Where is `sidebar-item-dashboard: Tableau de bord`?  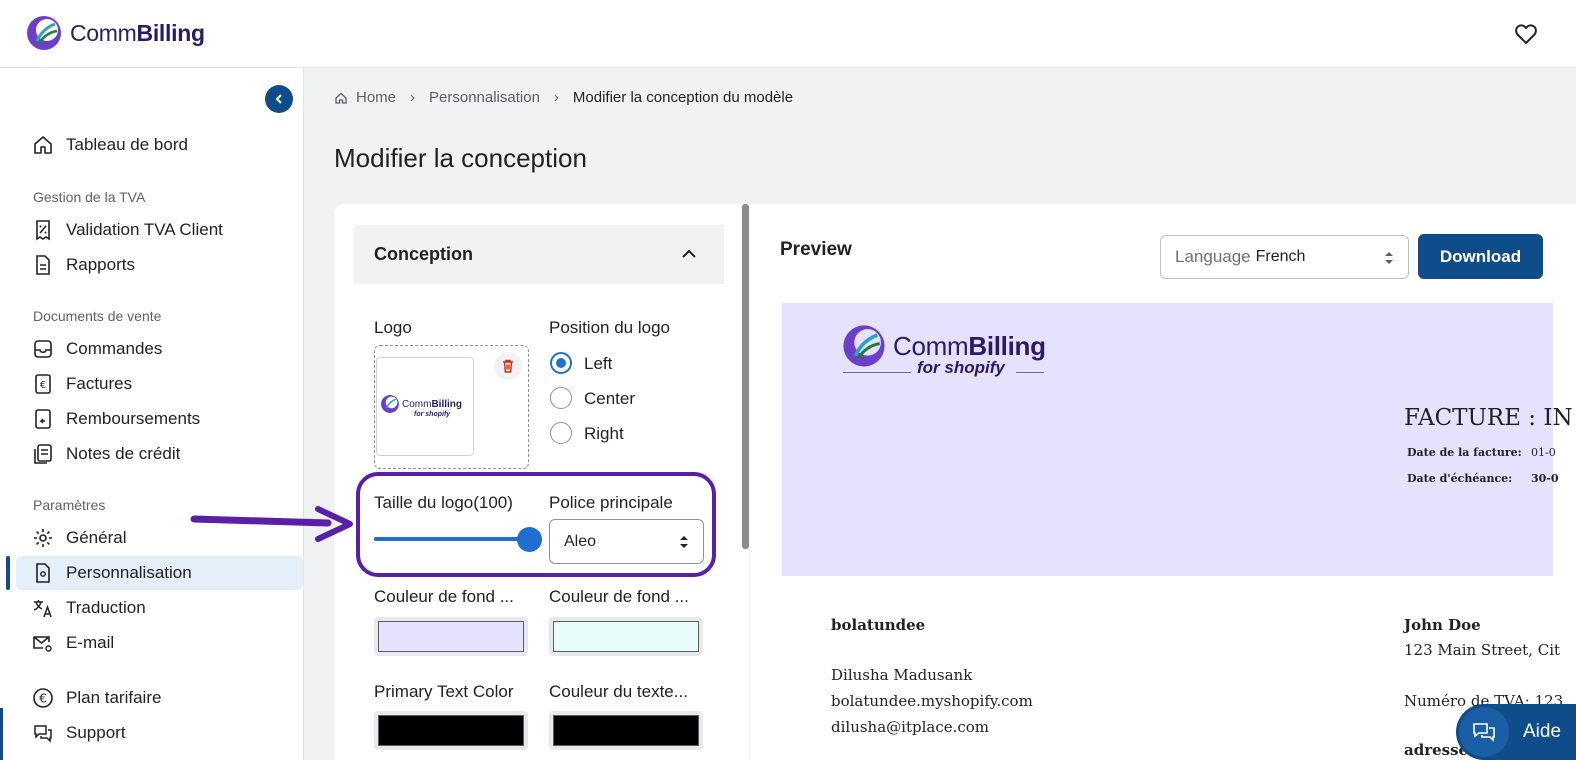 sidebar-item-dashboard: Tableau de bord is located at coordinates (159, 145).